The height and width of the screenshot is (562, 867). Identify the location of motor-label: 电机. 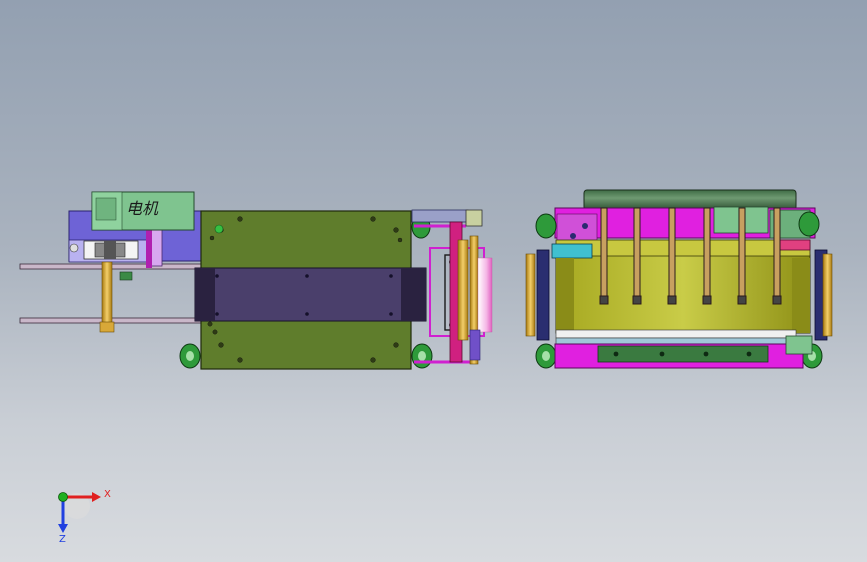
(142, 208).